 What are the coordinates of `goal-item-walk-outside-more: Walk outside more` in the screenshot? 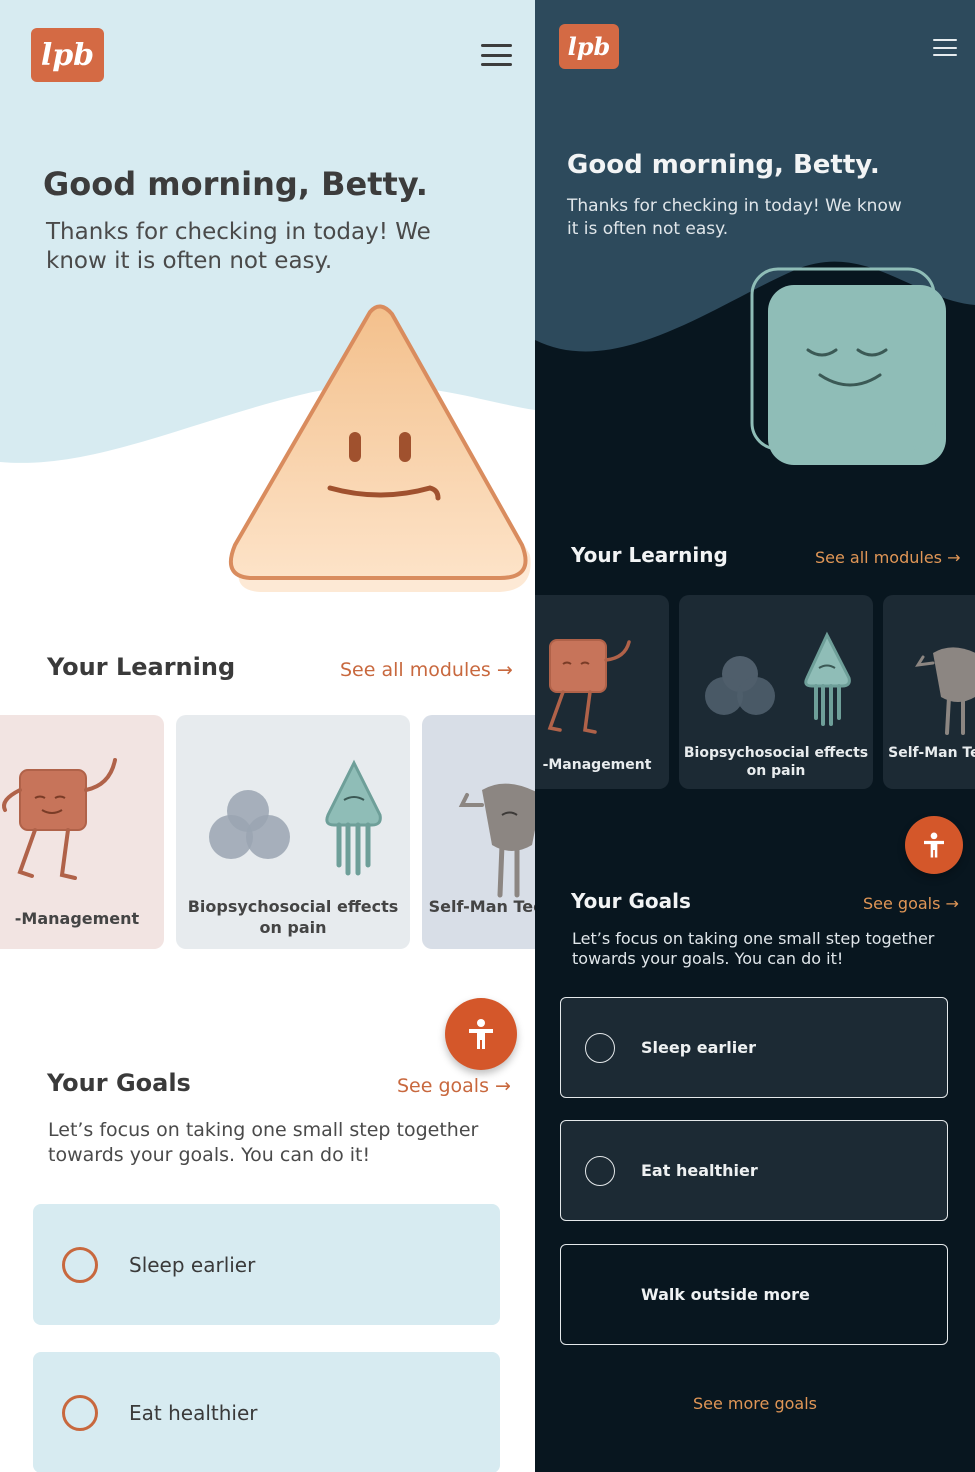 It's located at (754, 1294).